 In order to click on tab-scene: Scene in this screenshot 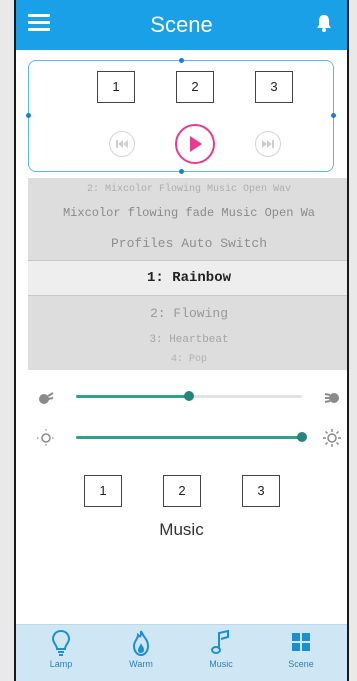, I will do `click(301, 649)`.